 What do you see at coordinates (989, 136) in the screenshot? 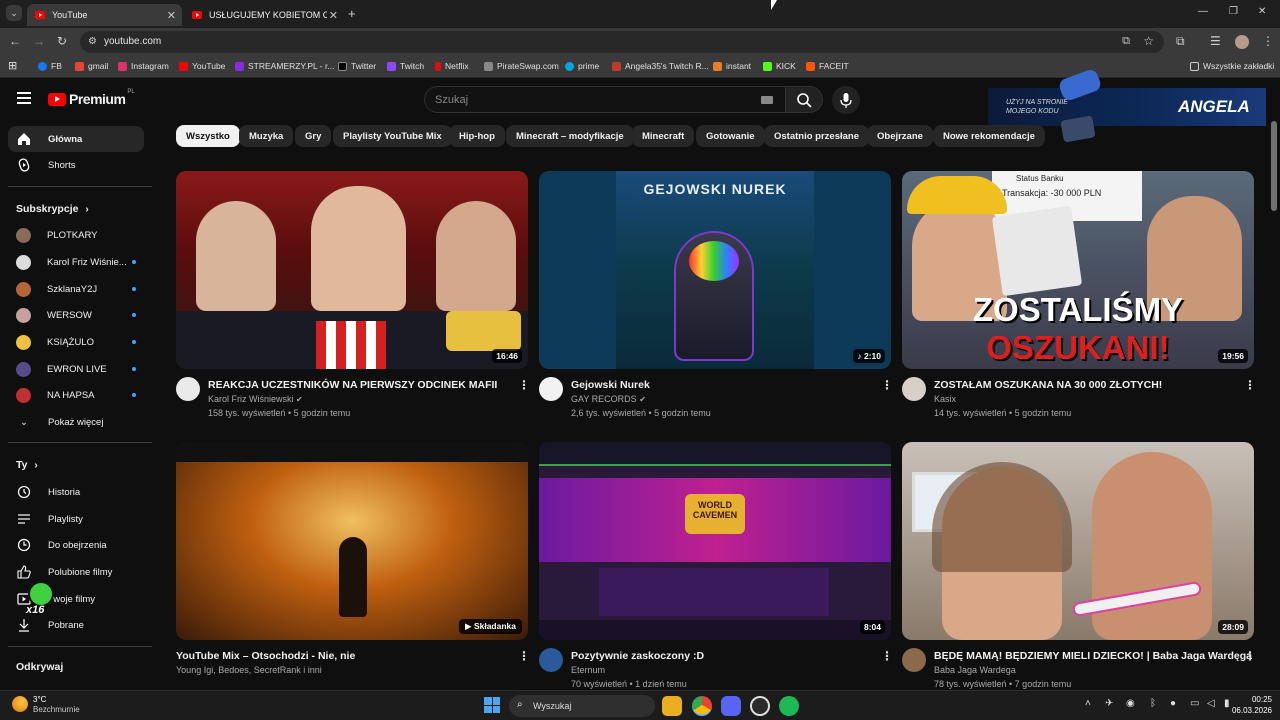
I see `chip-new-recommendations: Nowe rekomendacje` at bounding box center [989, 136].